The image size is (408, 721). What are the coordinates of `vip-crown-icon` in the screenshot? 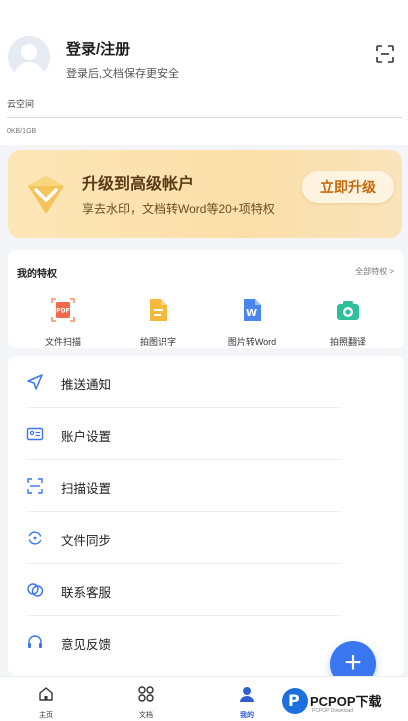 It's located at (46, 195).